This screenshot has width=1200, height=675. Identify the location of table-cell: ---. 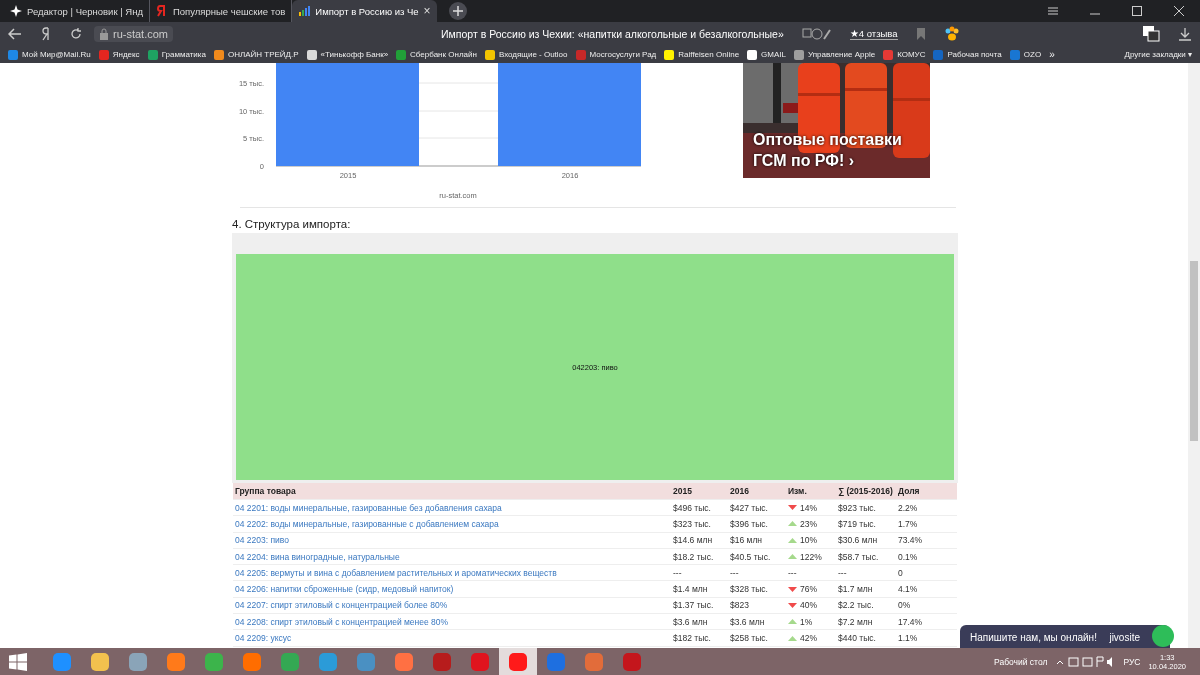
(792, 572).